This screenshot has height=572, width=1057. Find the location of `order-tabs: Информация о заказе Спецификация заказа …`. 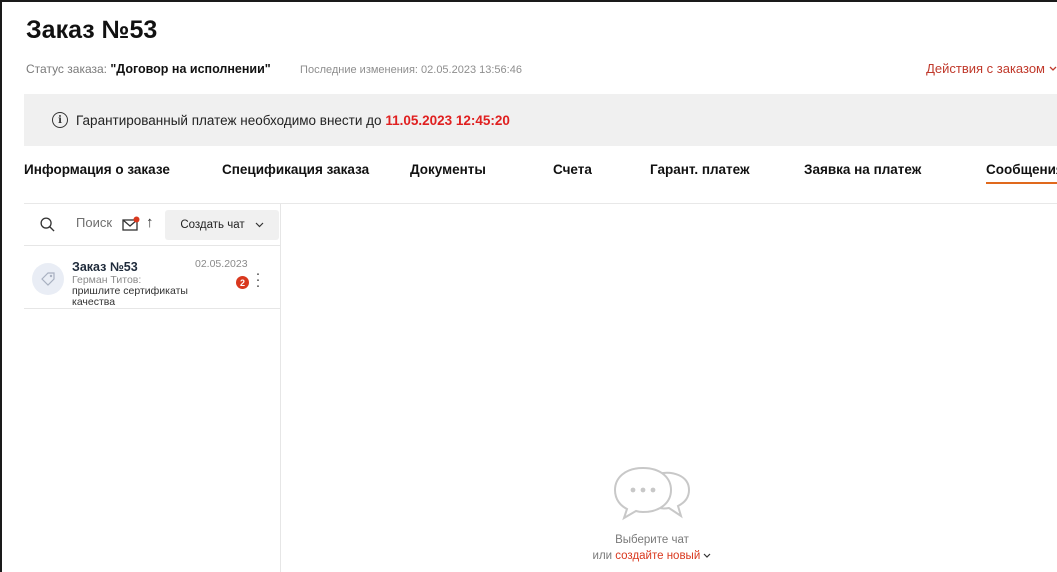

order-tabs: Информация о заказе Спецификация заказа … is located at coordinates (540, 174).